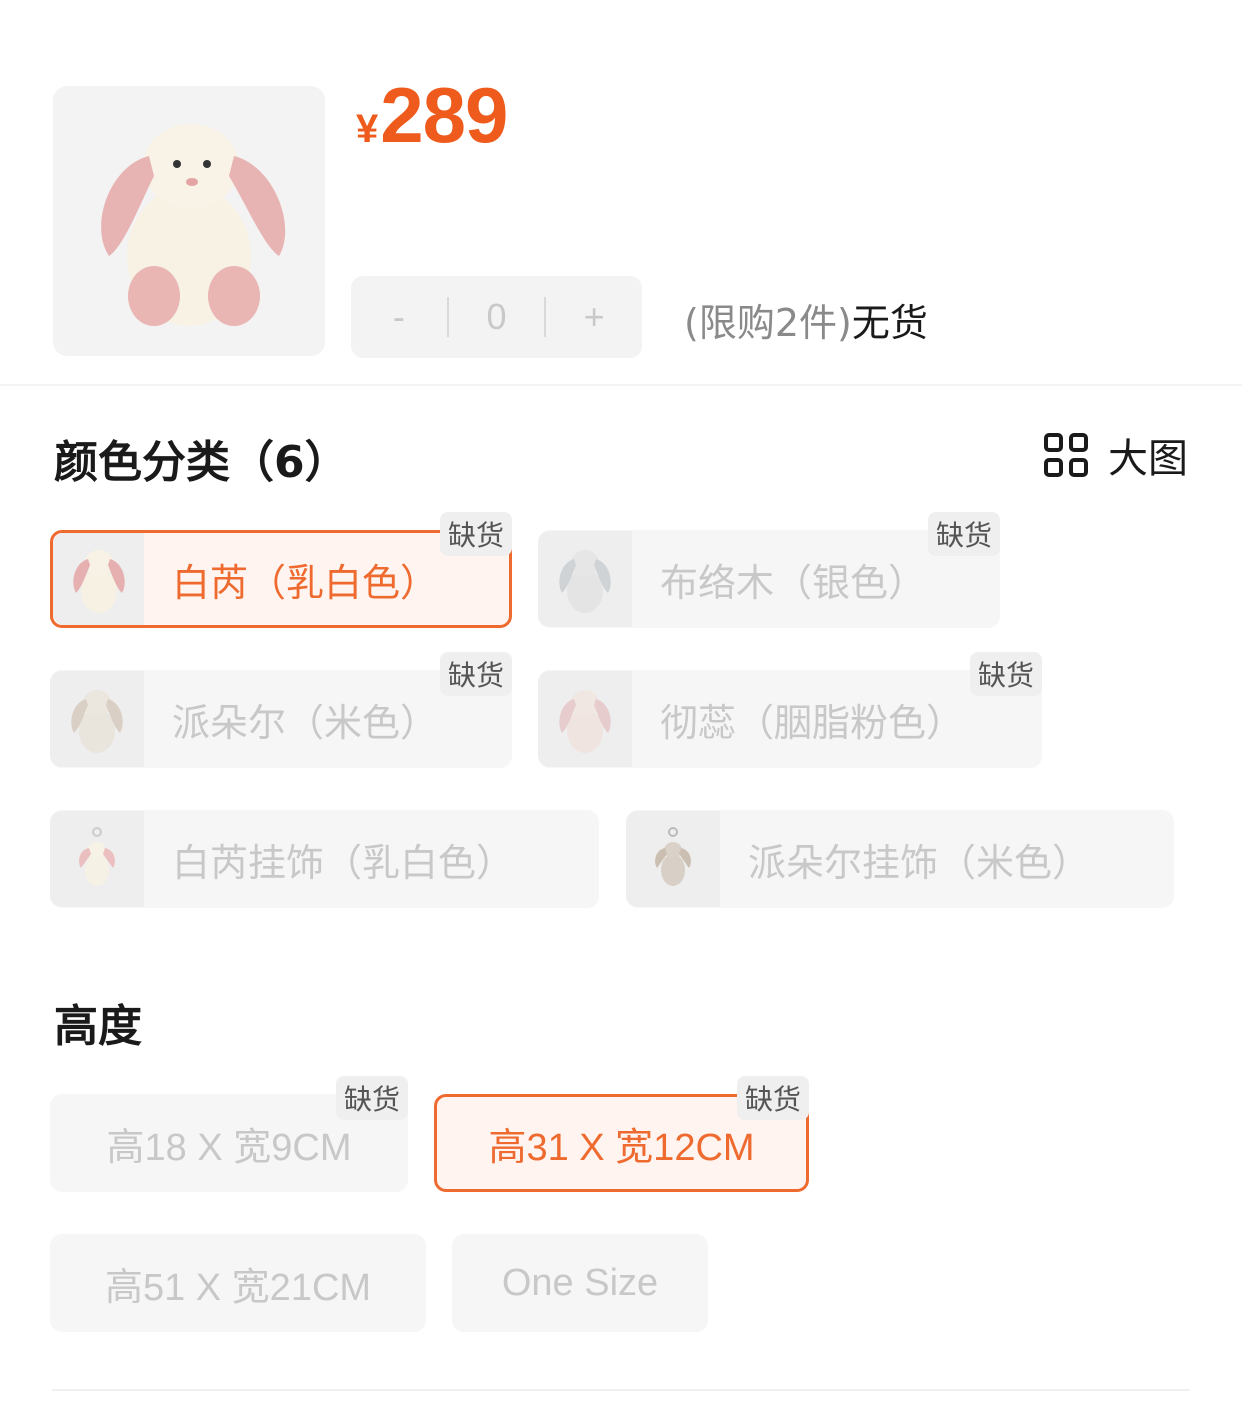  I want to click on color-option-label: 白芮挂饰（乳白色）, so click(343, 862).